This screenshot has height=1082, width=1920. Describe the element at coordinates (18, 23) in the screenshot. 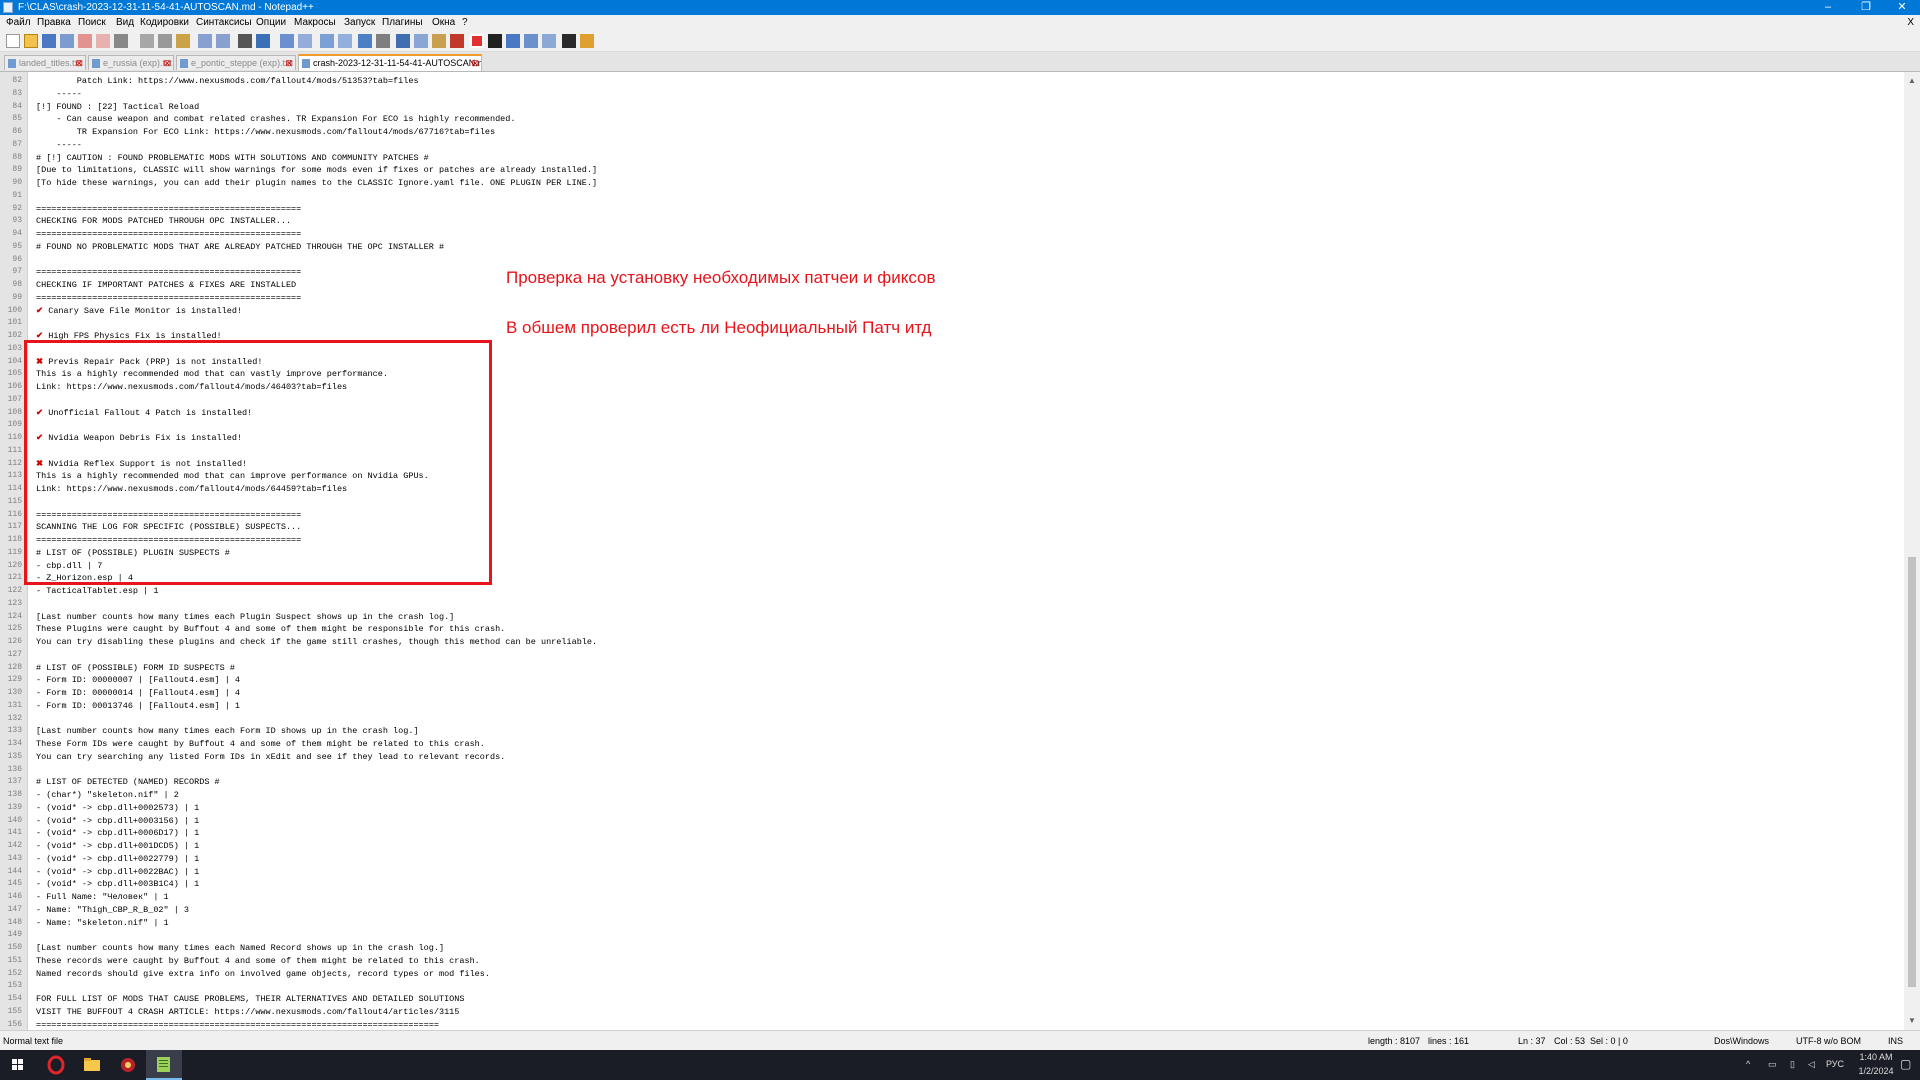

I see `menu-file: Файл` at that location.